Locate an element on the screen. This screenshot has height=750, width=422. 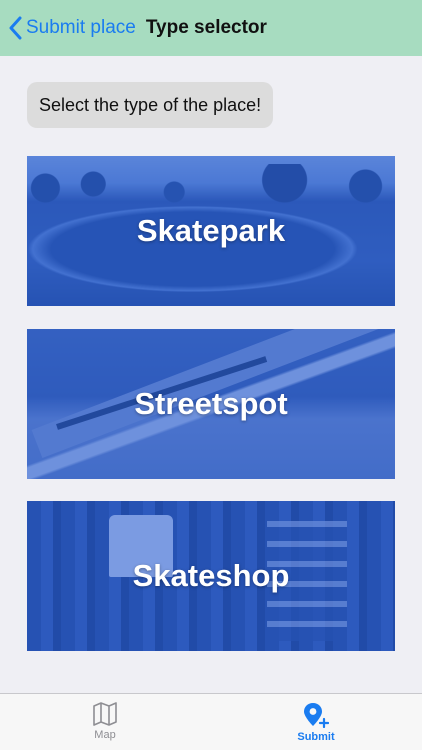
map-icon is located at coordinates (105, 714).